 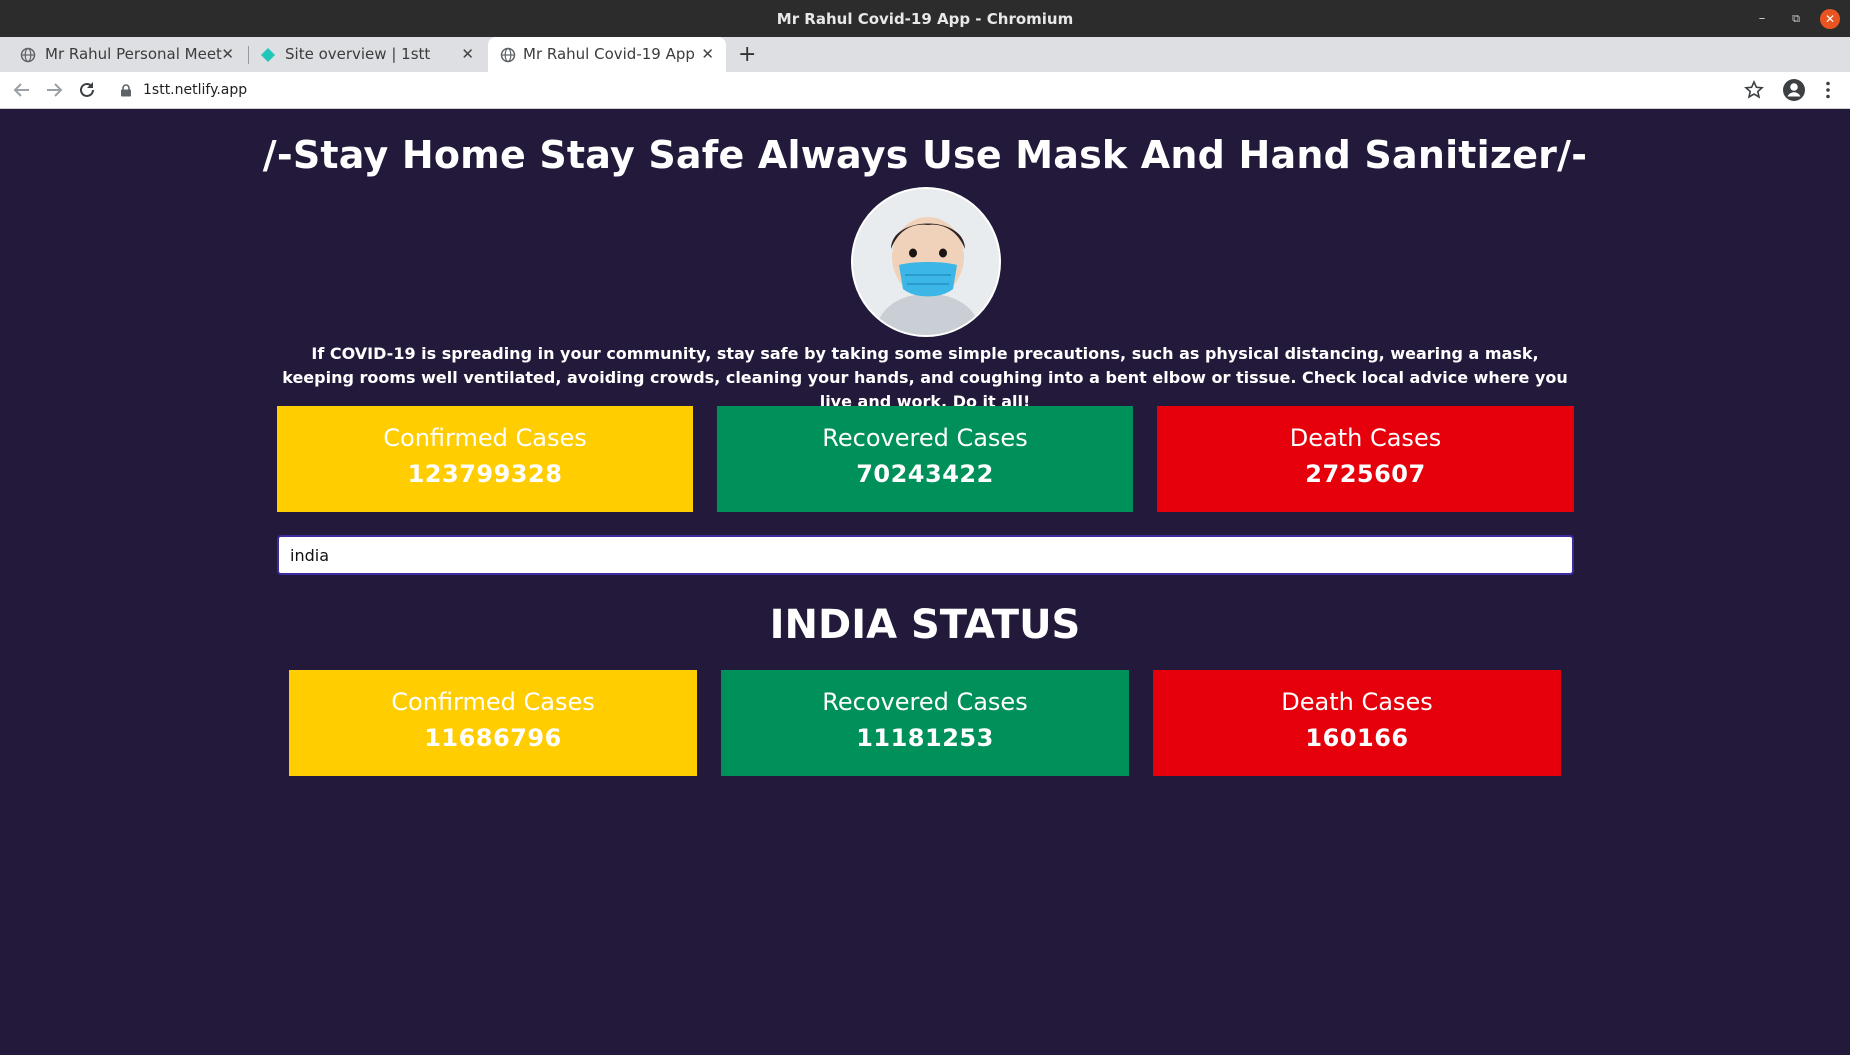 What do you see at coordinates (358, 54) in the screenshot?
I see `tab-label: Site overview | 1stt` at bounding box center [358, 54].